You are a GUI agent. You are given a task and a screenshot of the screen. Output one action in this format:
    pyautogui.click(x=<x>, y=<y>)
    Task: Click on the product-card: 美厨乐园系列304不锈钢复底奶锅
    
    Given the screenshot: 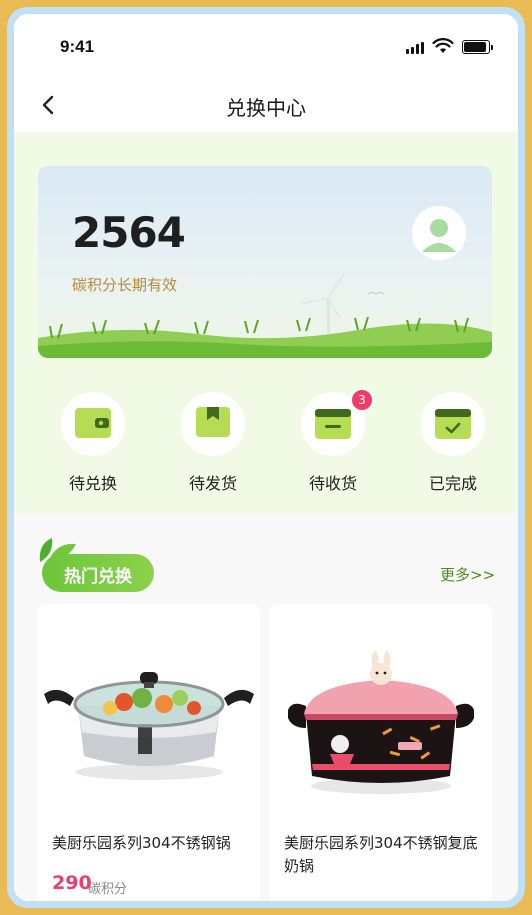 What is the action you would take?
    pyautogui.click(x=381, y=752)
    